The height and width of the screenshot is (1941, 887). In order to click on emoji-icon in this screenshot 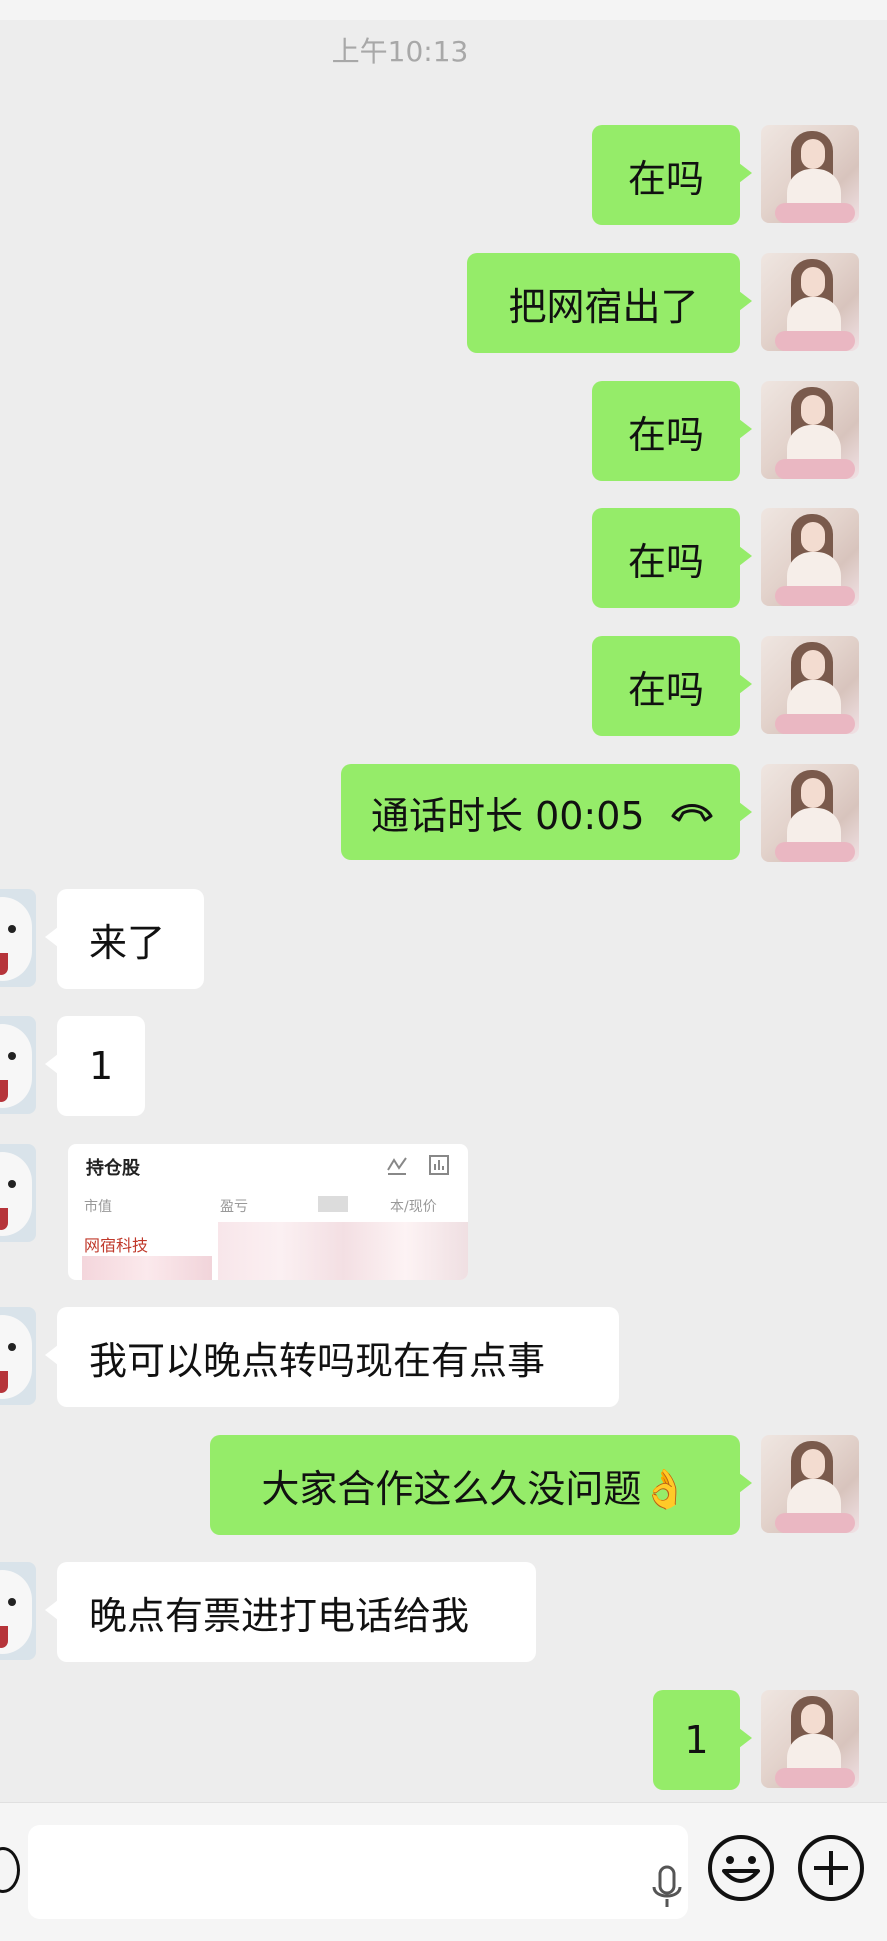, I will do `click(741, 1868)`.